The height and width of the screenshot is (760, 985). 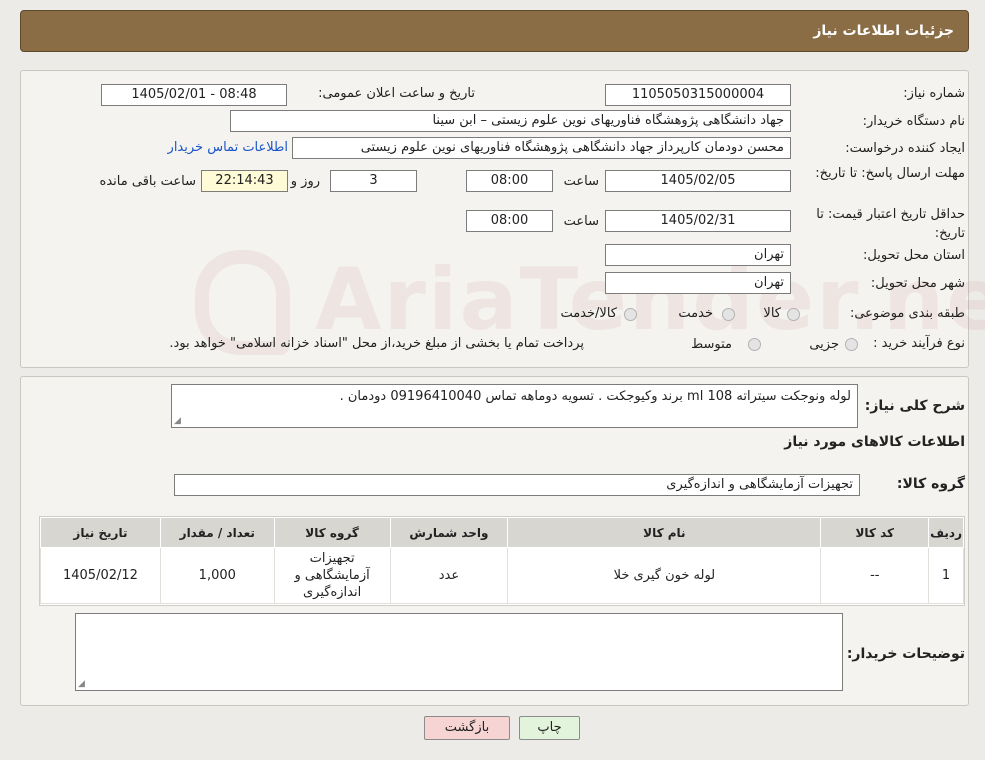 I want to click on validity-time-label: ساعت, so click(x=581, y=221).